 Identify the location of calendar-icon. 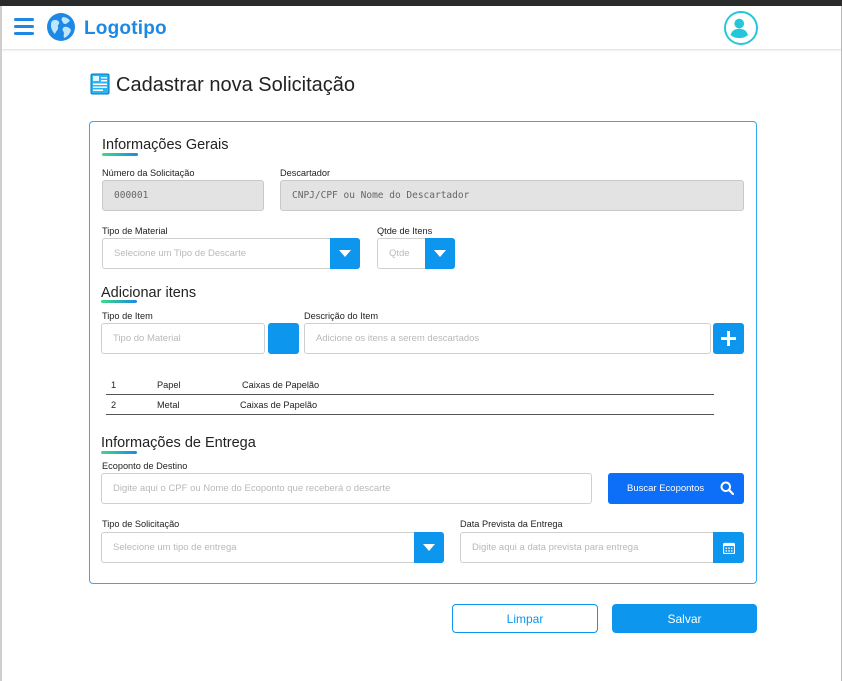
(728, 548).